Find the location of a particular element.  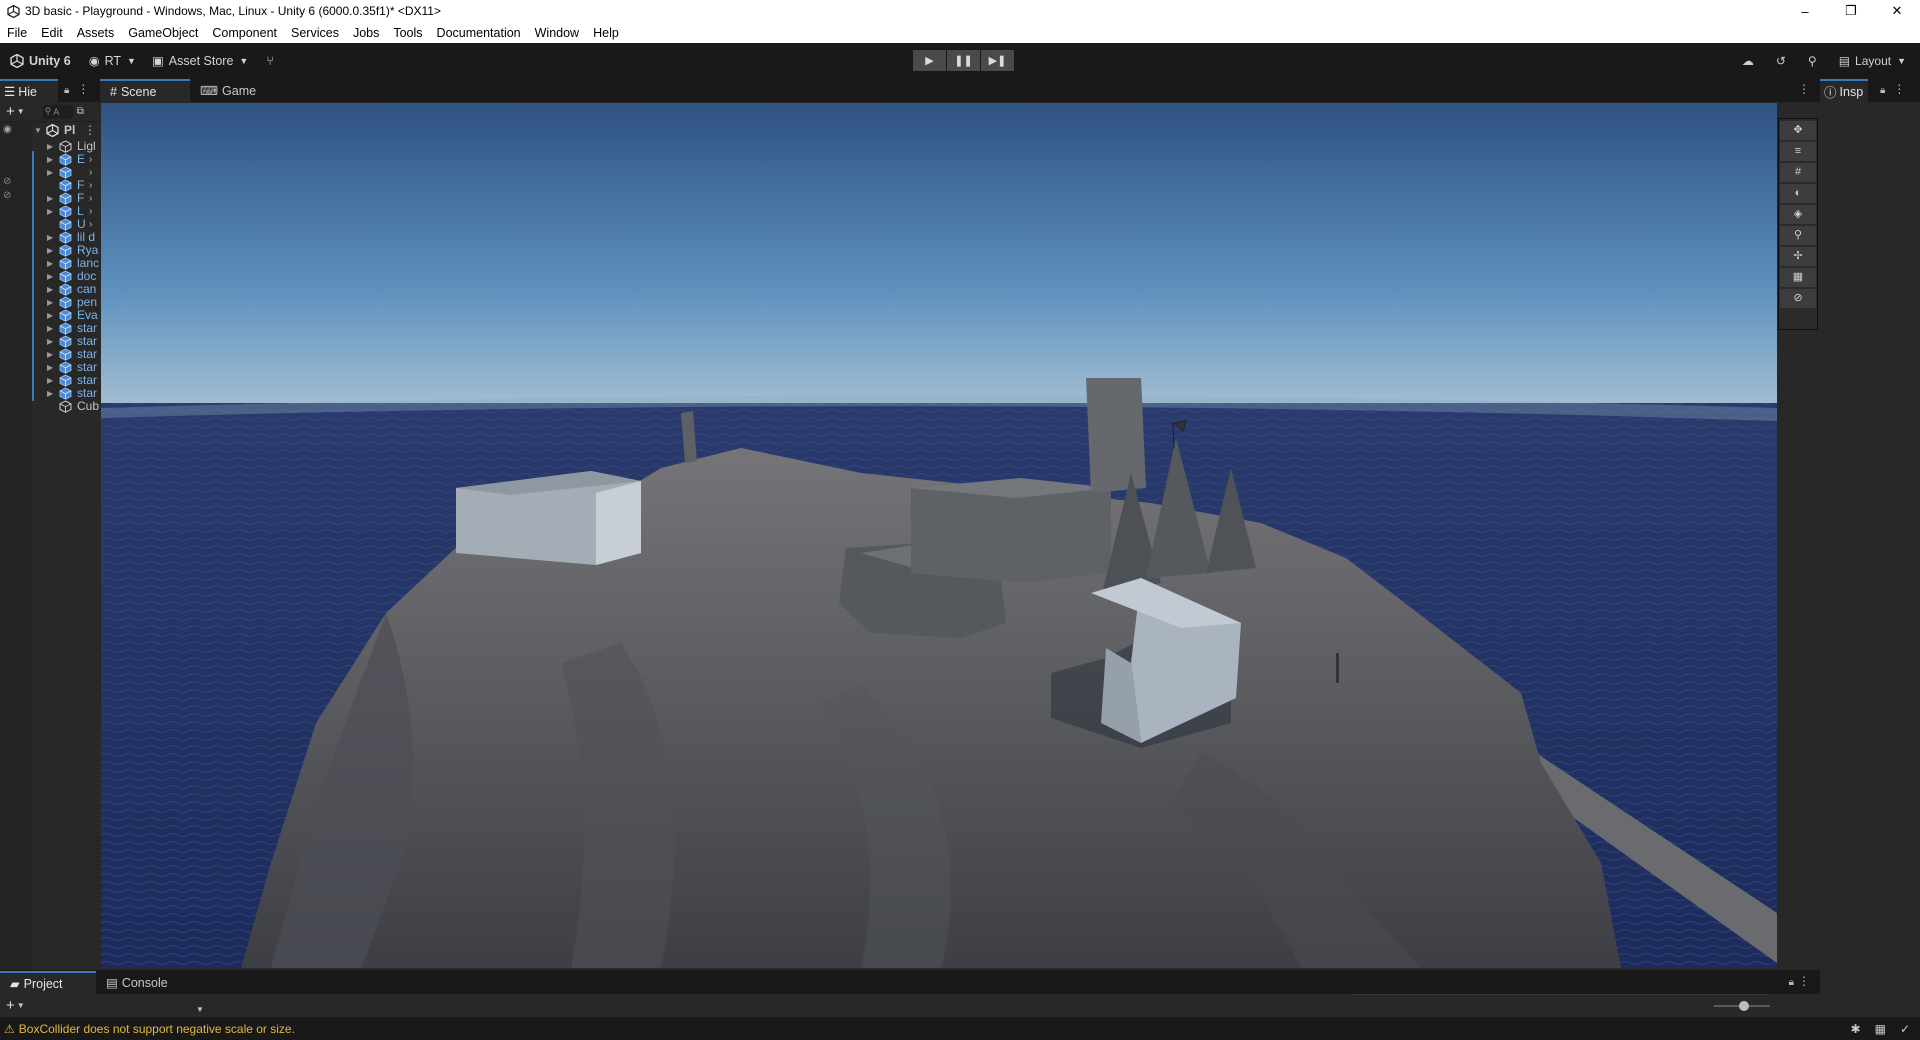

tab-console: ▤ Console is located at coordinates (137, 982).